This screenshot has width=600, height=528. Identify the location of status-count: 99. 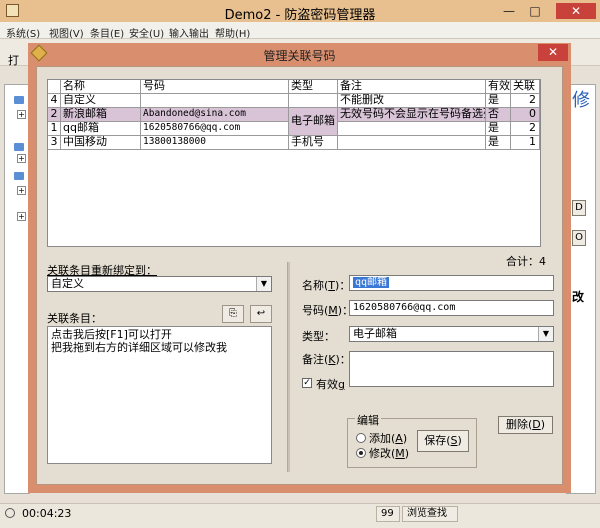
(388, 514).